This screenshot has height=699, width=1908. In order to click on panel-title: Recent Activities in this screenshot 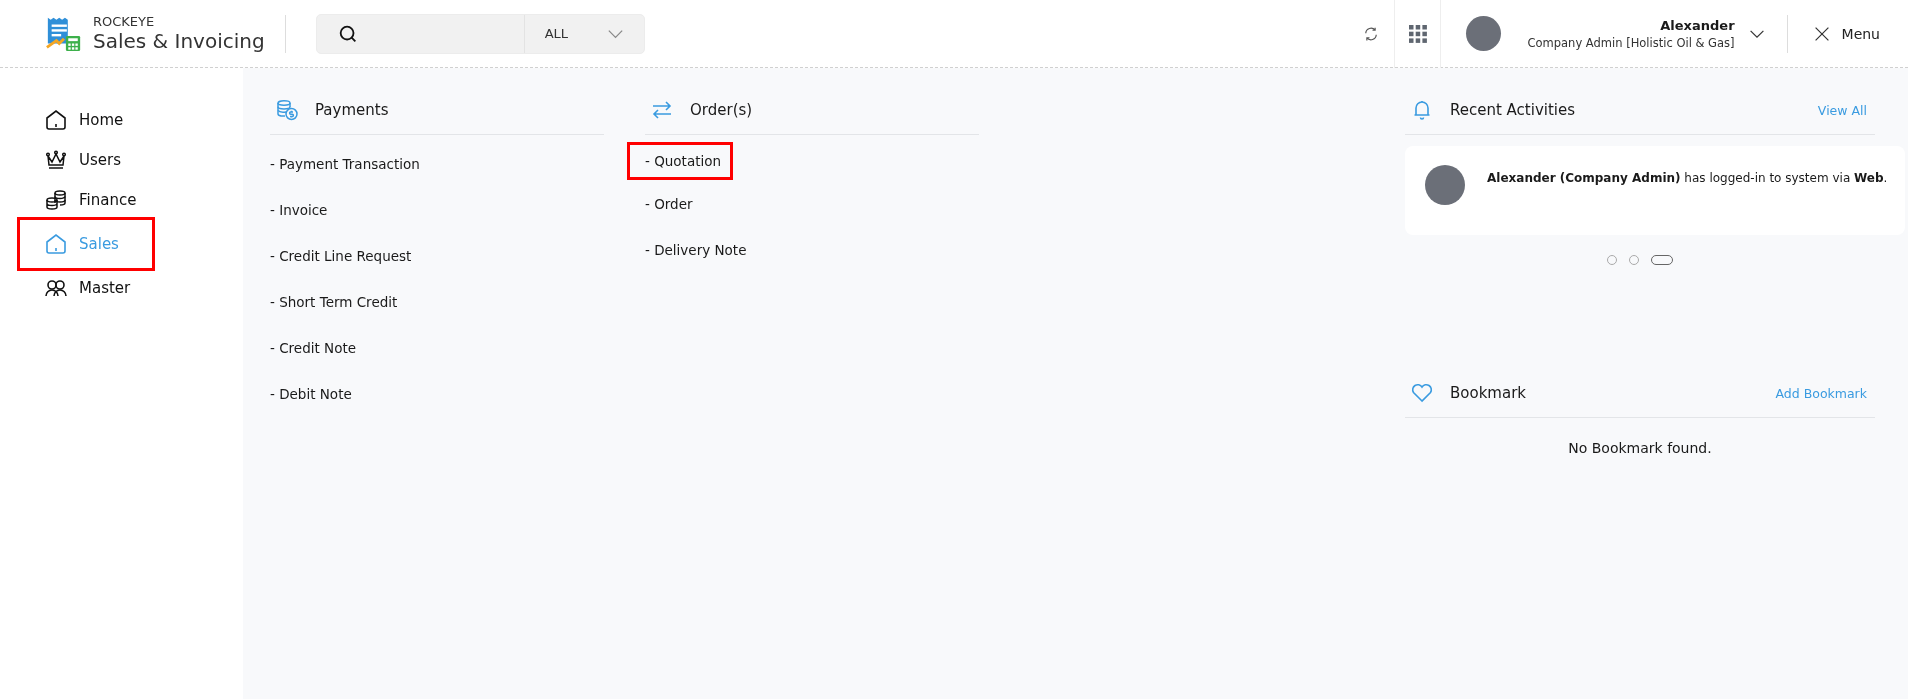, I will do `click(1513, 110)`.